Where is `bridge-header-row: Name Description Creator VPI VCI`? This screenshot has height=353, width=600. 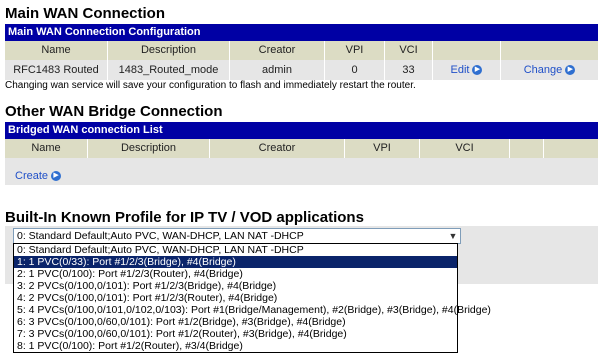 bridge-header-row: Name Description Creator VPI VCI is located at coordinates (301, 148).